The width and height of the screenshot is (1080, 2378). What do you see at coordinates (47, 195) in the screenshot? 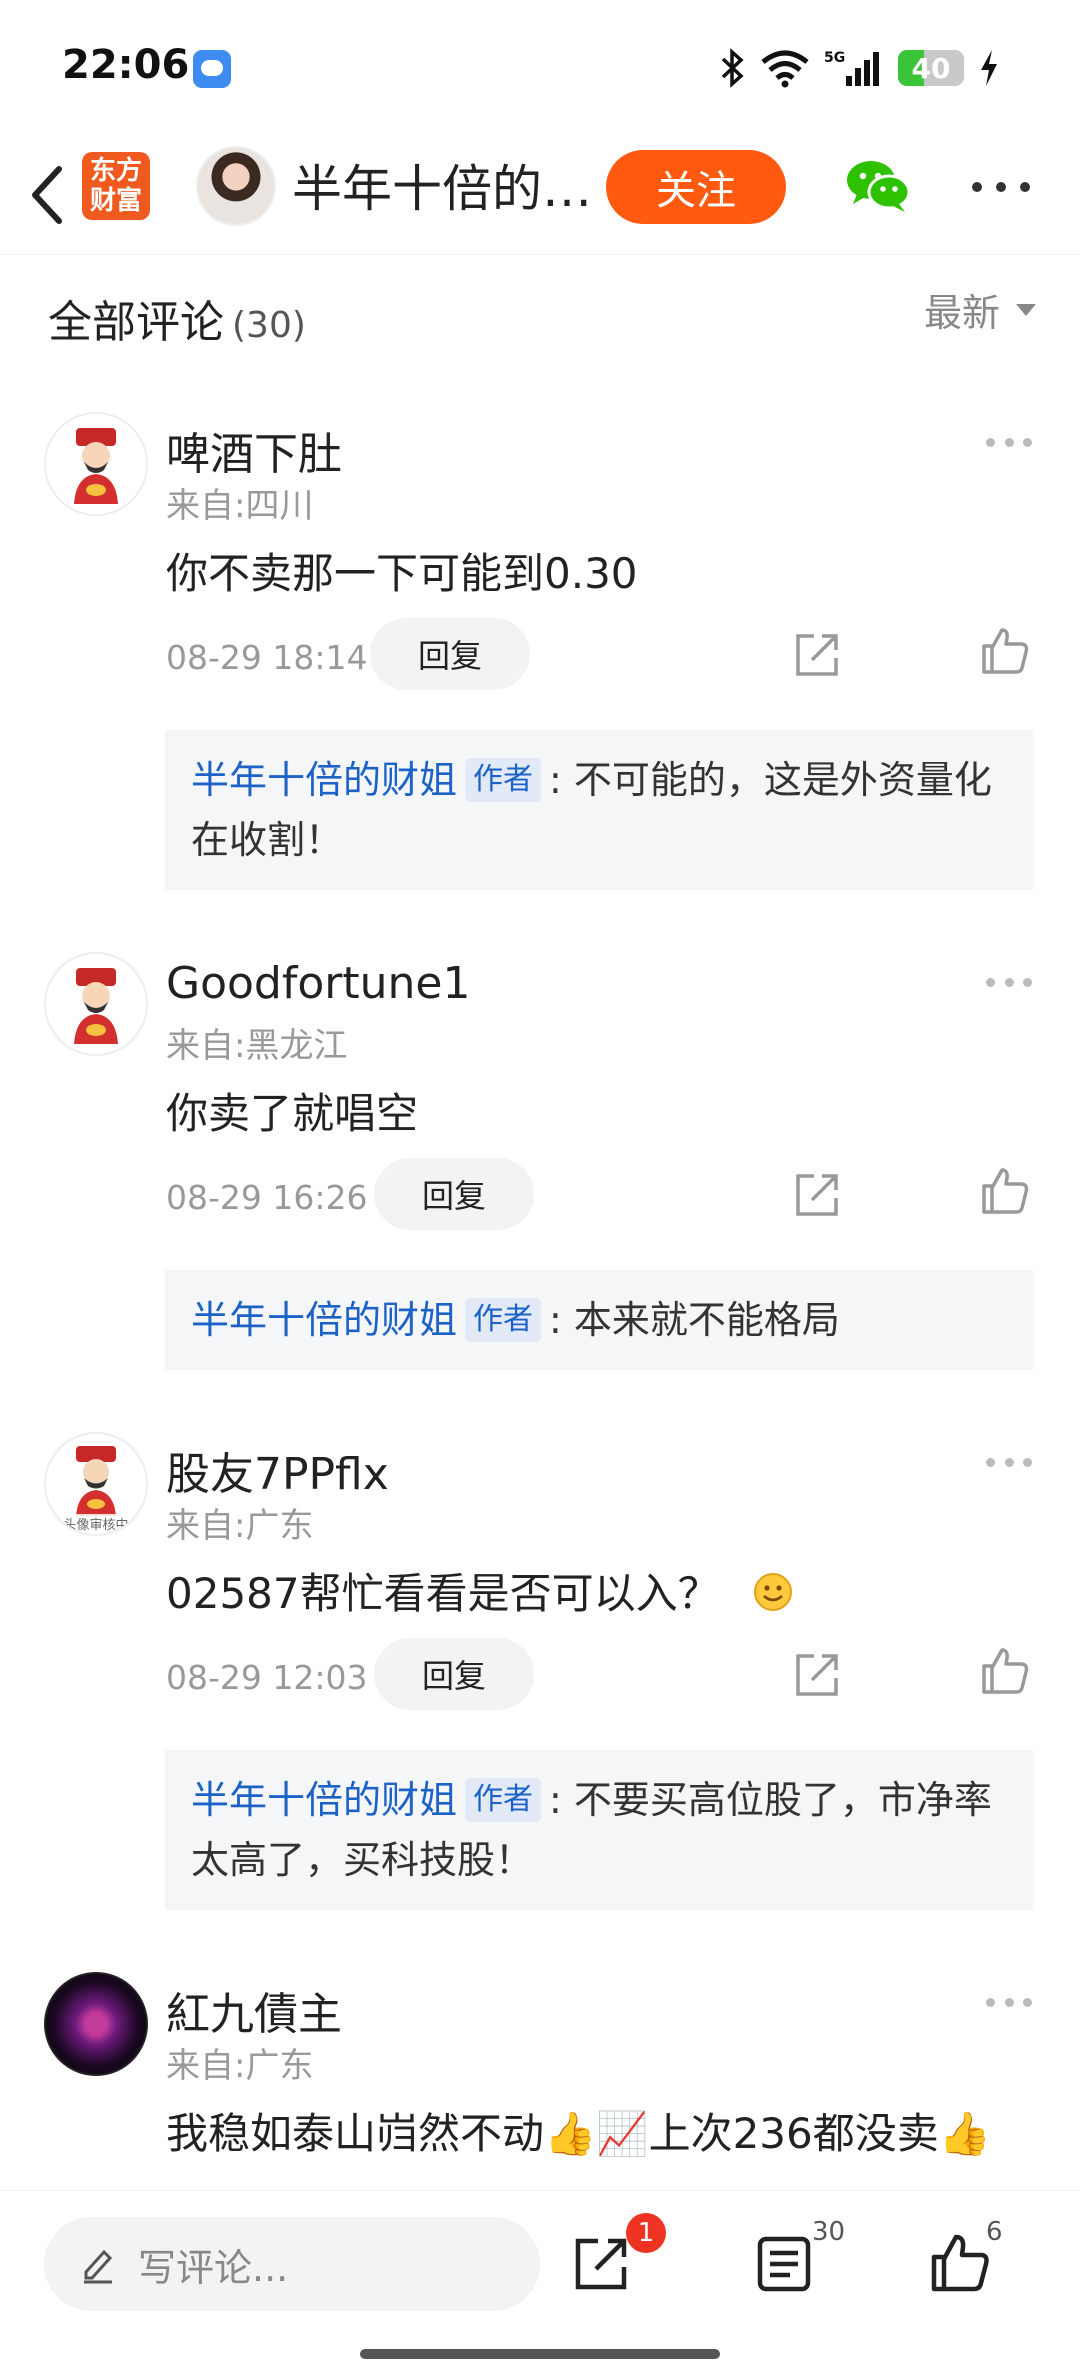
I see `back-button` at bounding box center [47, 195].